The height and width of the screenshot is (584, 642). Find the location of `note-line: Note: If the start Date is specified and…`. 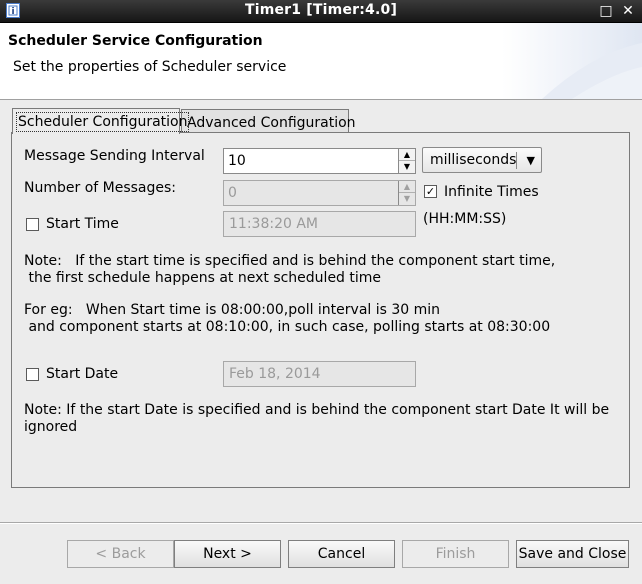

note-line: Note: If the start Date is specified and… is located at coordinates (317, 410).